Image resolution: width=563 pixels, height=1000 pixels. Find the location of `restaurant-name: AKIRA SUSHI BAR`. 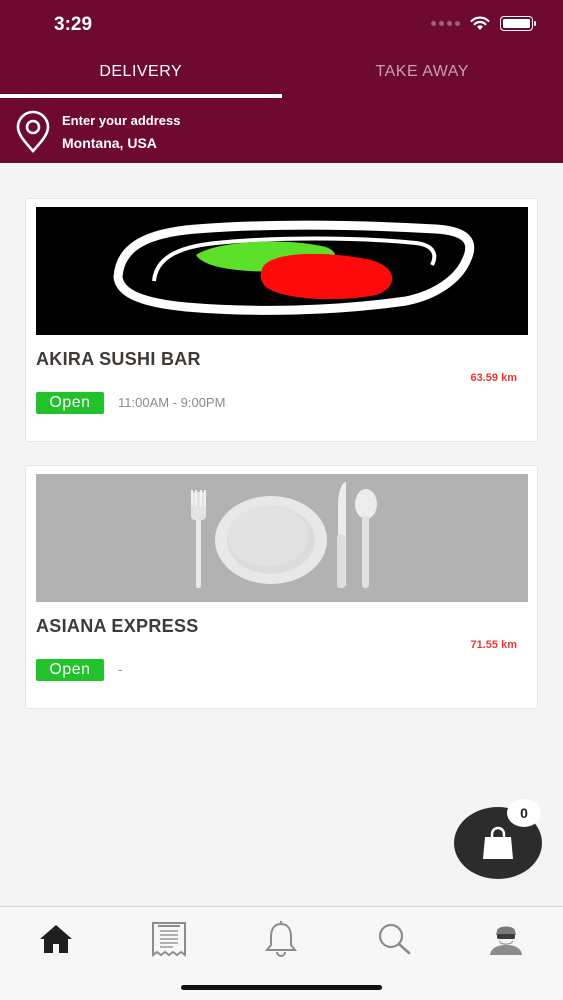

restaurant-name: AKIRA SUSHI BAR is located at coordinates (118, 359).